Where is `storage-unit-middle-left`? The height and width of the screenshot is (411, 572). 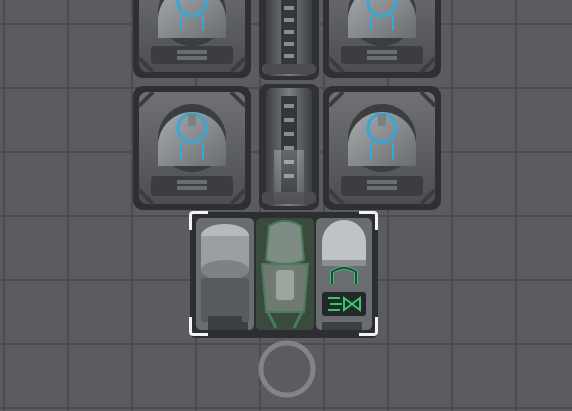 storage-unit-middle-left is located at coordinates (192, 148).